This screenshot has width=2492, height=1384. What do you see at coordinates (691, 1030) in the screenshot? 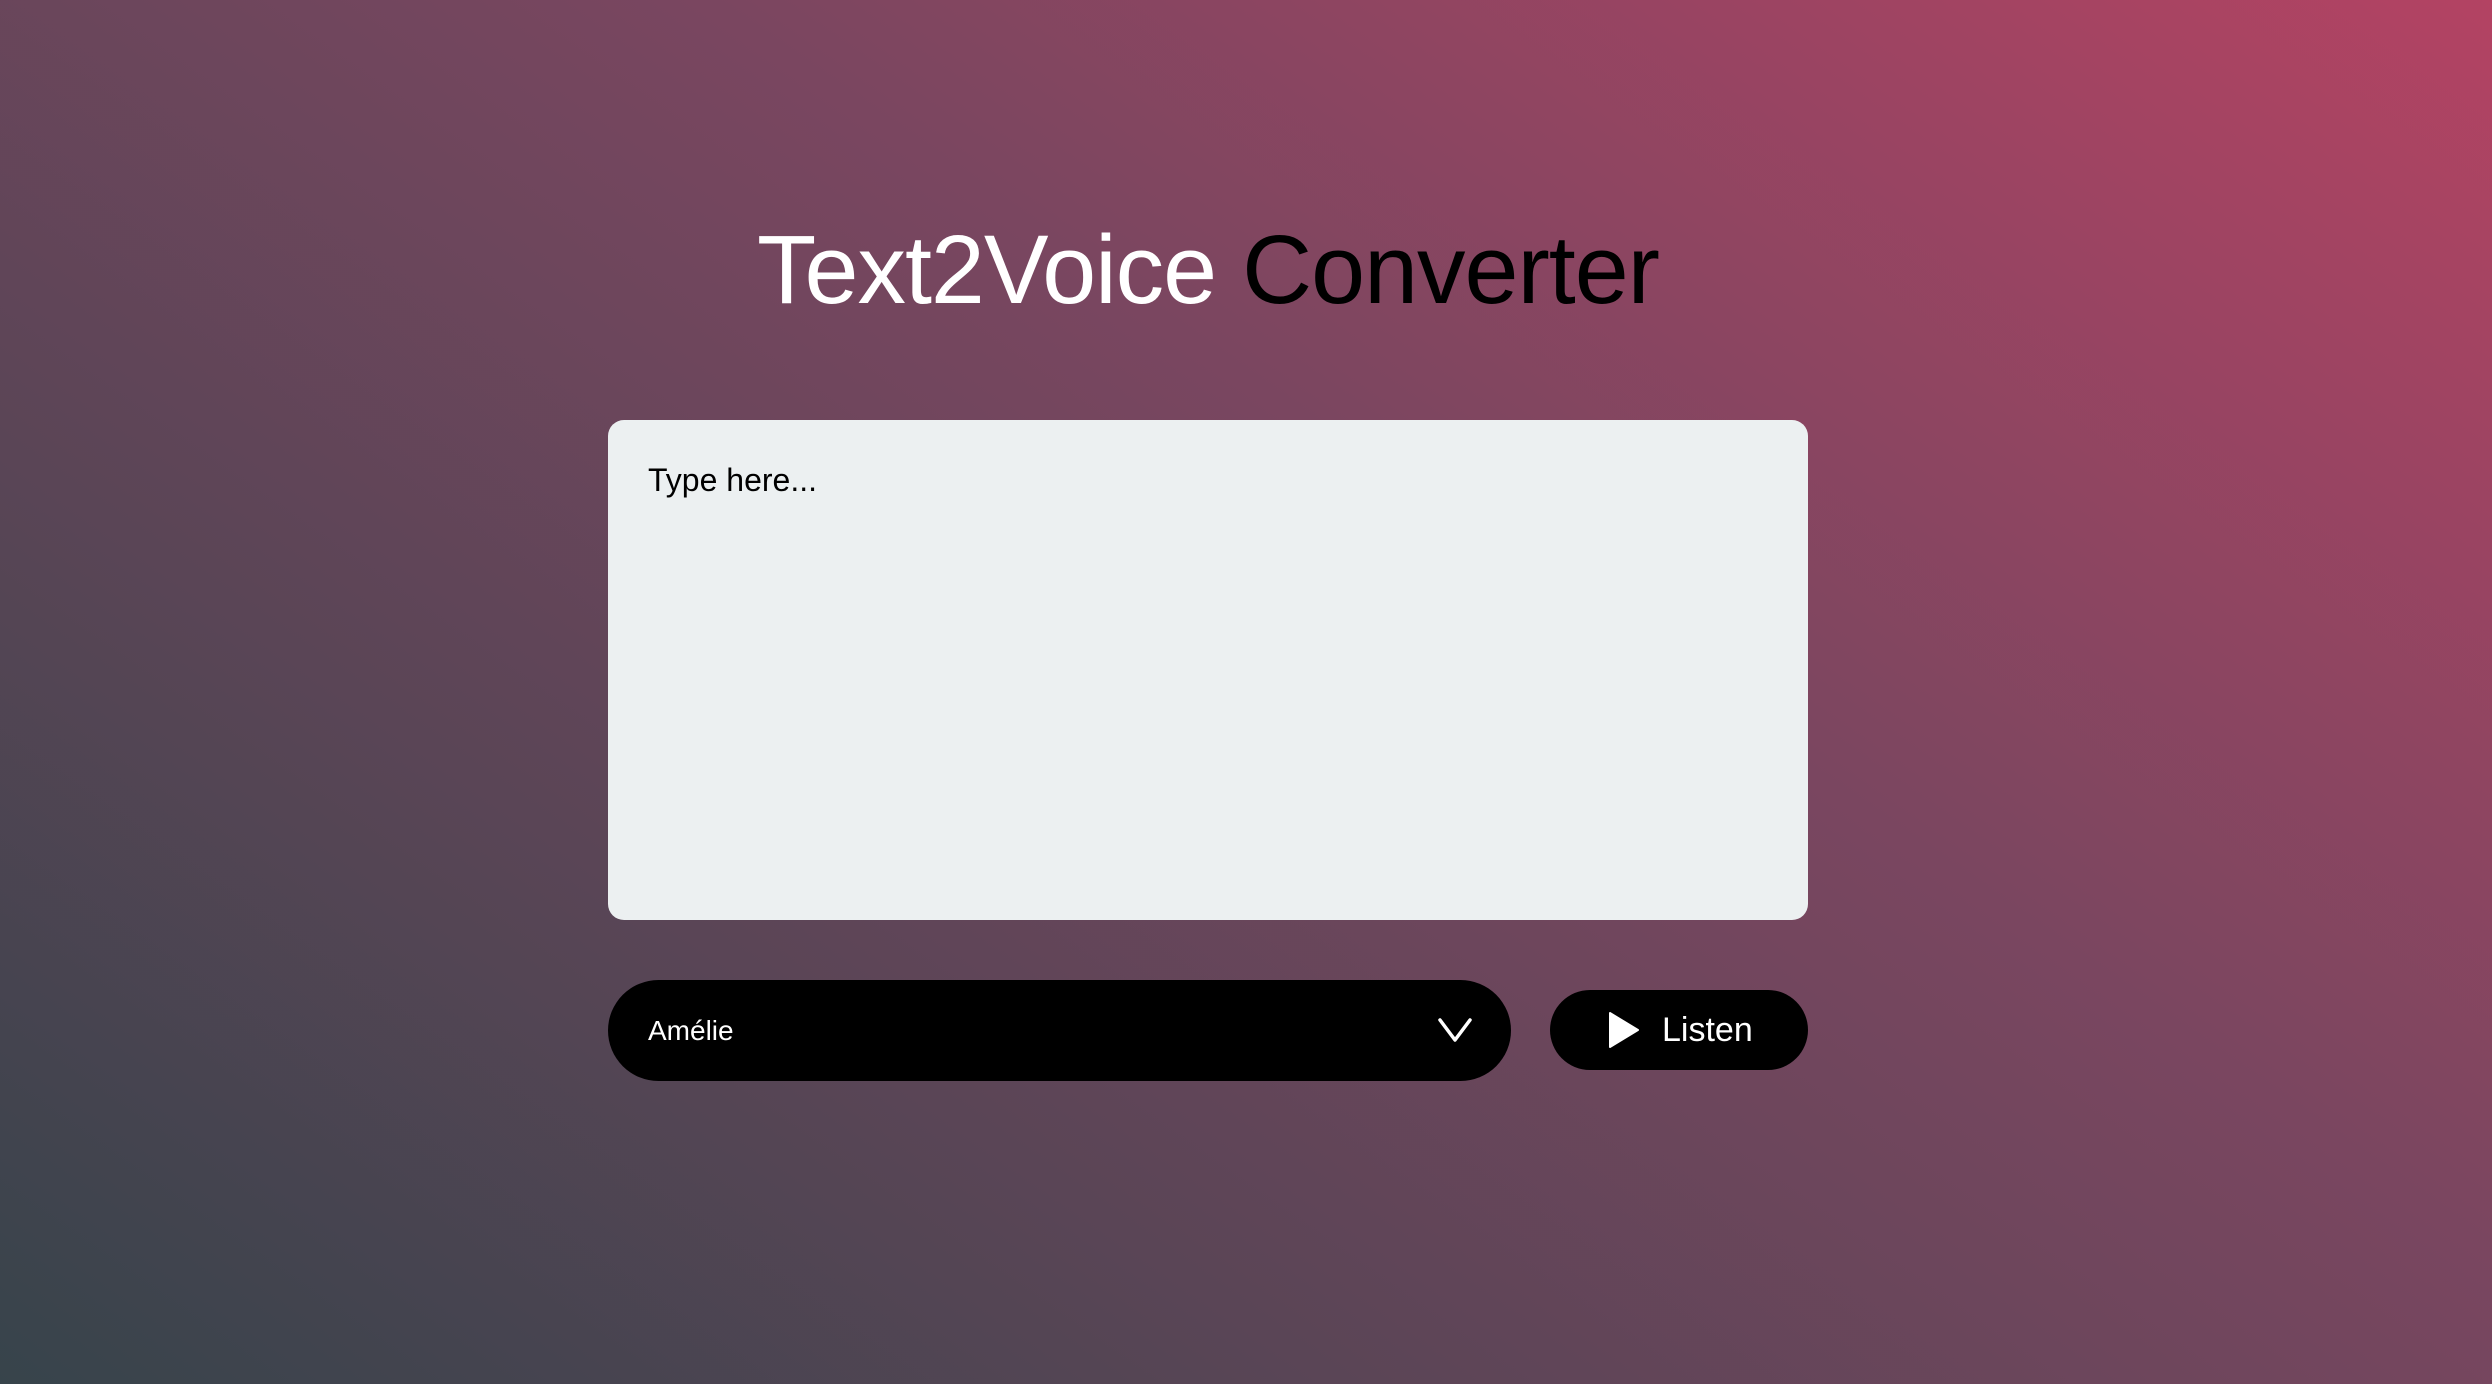
I see `voice-selected-value: Amélie` at bounding box center [691, 1030].